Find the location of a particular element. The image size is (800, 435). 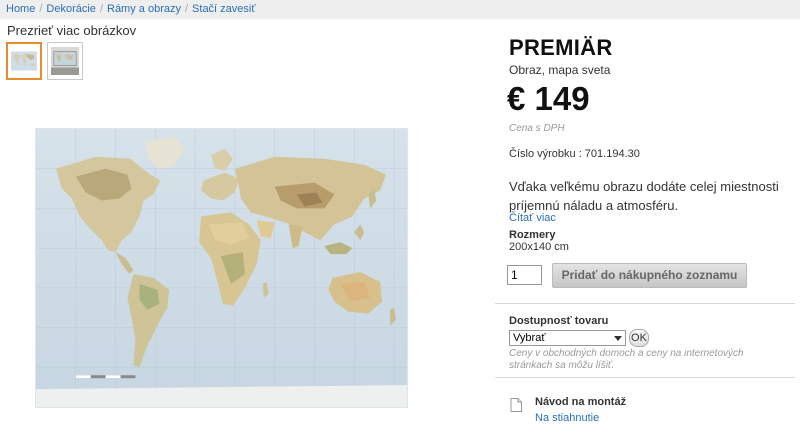

availability-label: Dostupnosť tovaru is located at coordinates (559, 321).